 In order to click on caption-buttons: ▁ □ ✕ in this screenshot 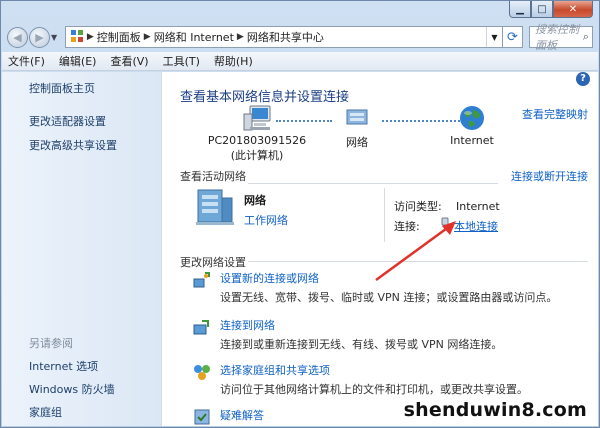, I will do `click(551, 9)`.